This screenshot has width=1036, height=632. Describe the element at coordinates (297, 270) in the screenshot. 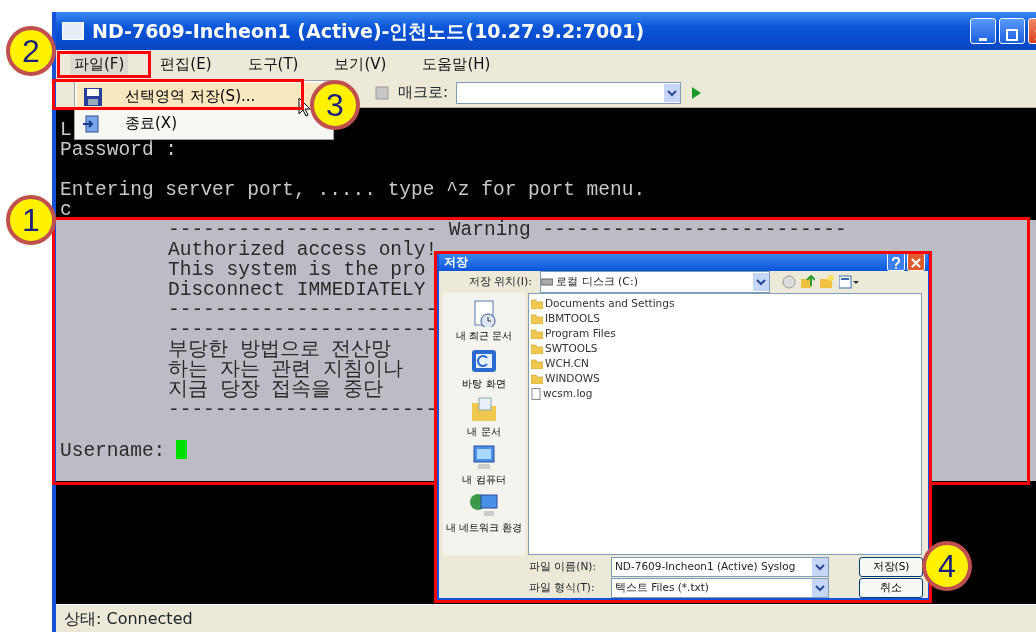

I see `terminal-line: This system is the pro` at that location.